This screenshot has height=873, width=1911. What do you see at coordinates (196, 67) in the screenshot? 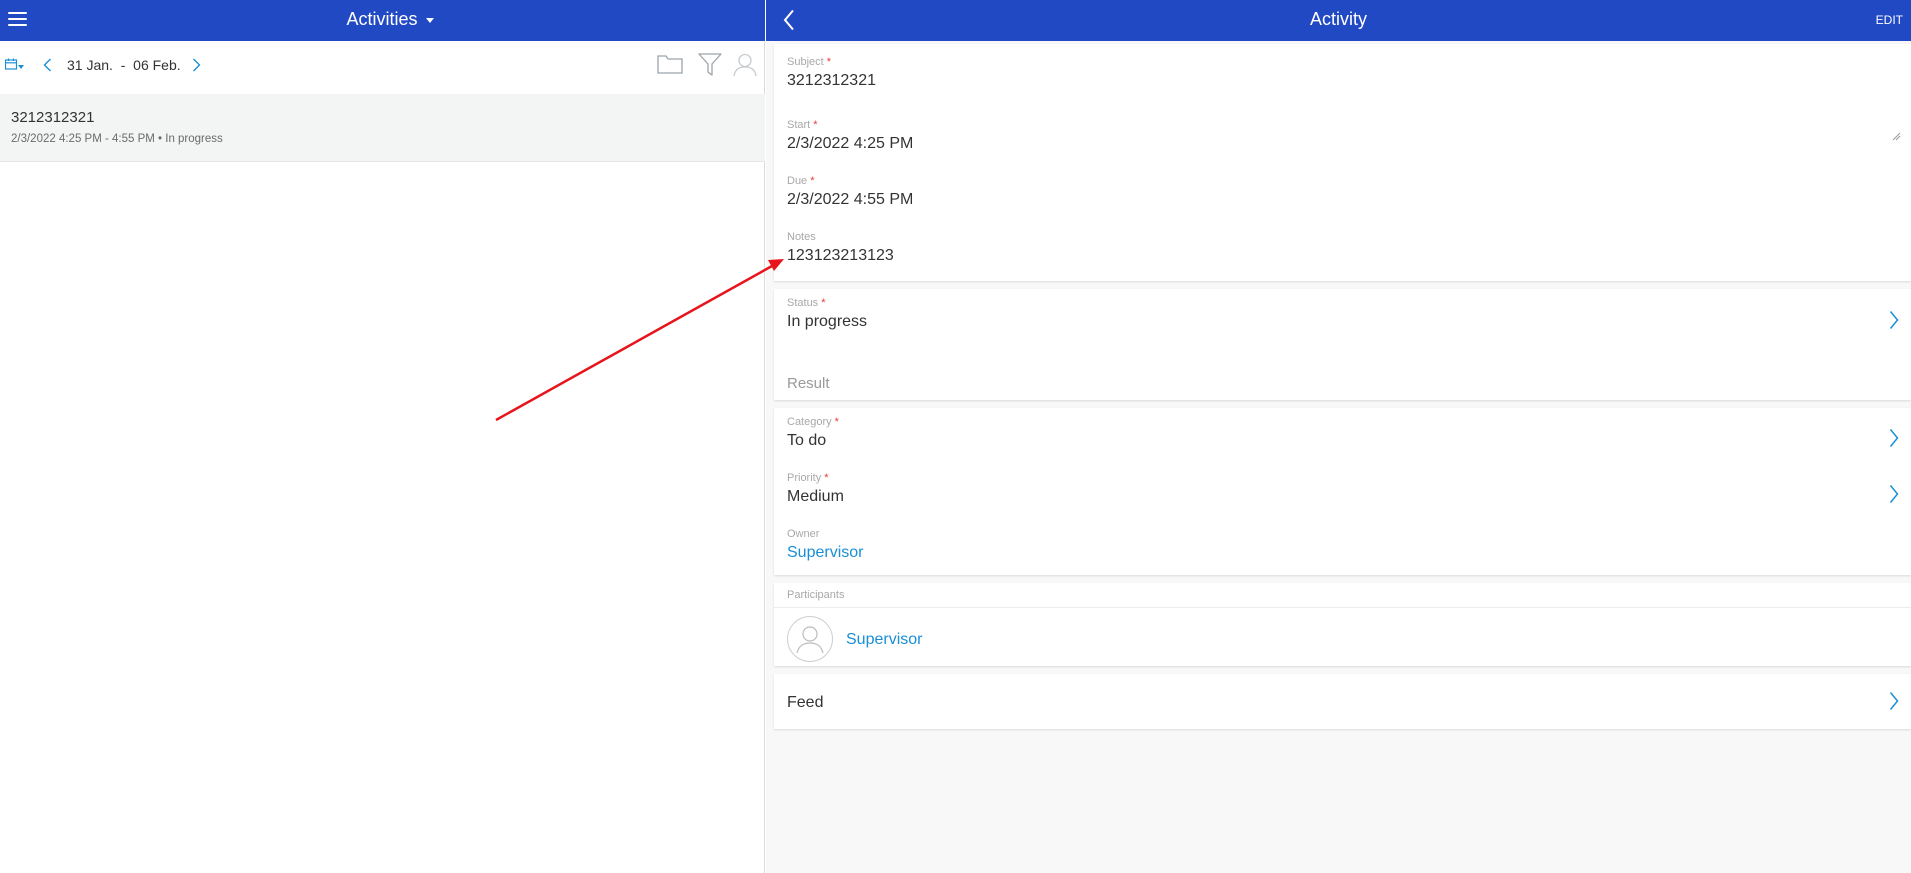
I see `next-week-button` at bounding box center [196, 67].